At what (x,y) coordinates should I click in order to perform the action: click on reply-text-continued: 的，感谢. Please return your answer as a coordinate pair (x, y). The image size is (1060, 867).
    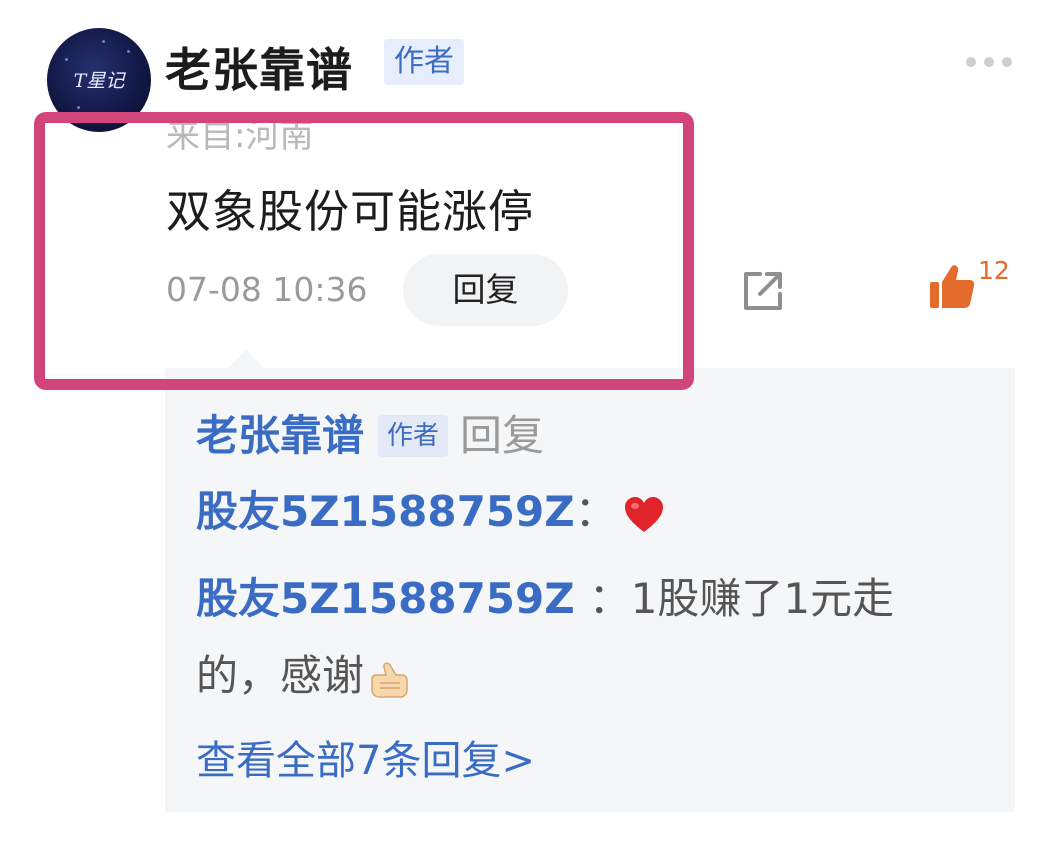
    Looking at the image, I should click on (303, 672).